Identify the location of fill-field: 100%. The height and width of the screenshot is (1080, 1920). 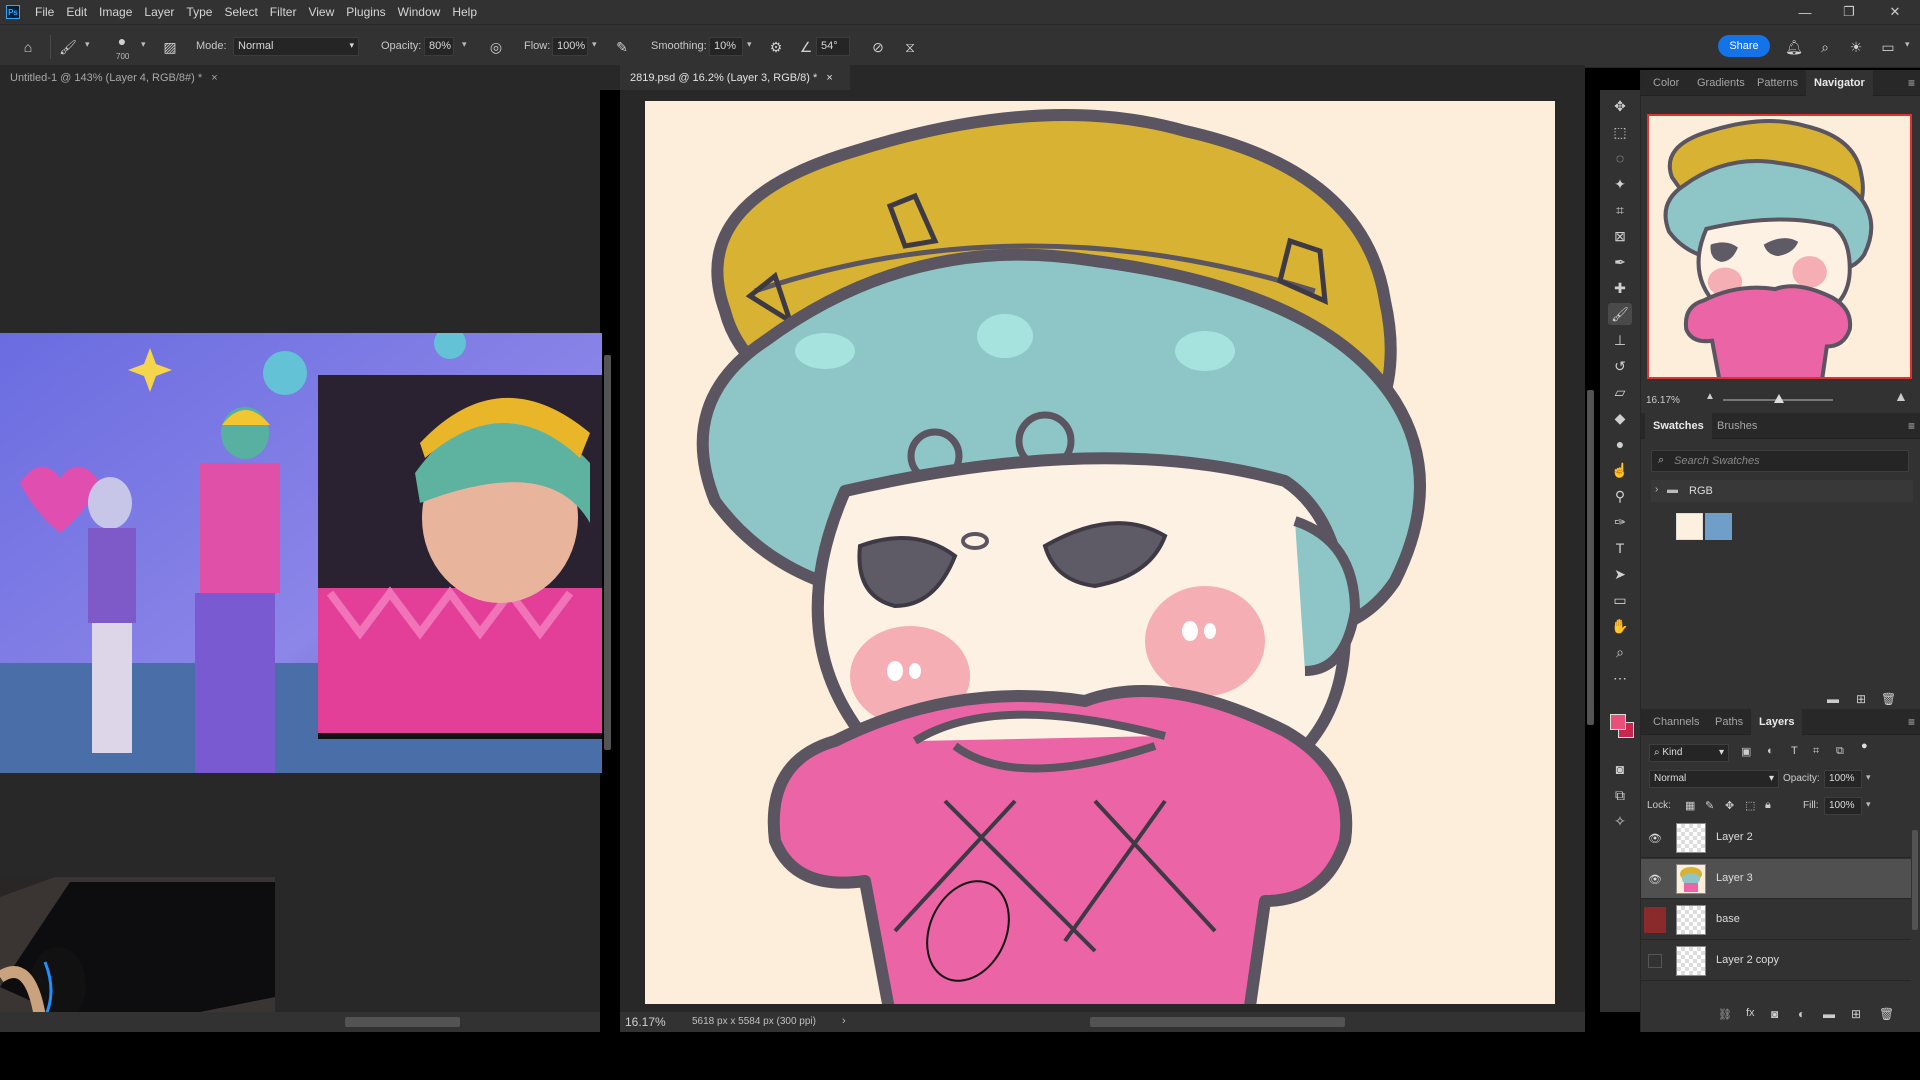
(1843, 806).